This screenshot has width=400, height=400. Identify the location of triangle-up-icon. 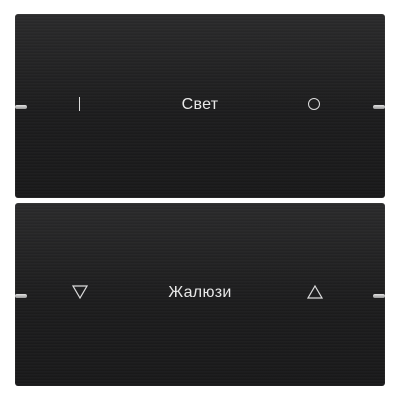
(315, 292).